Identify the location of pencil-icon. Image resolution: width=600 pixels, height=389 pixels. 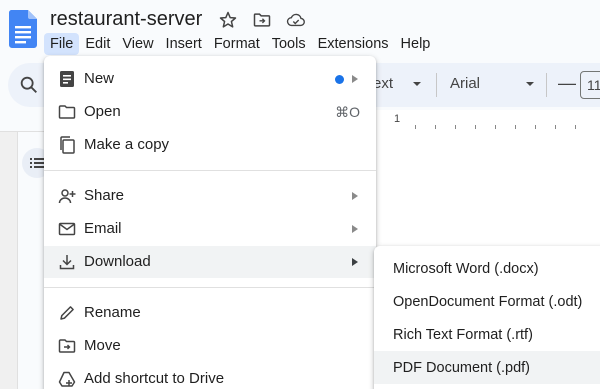
(67, 313).